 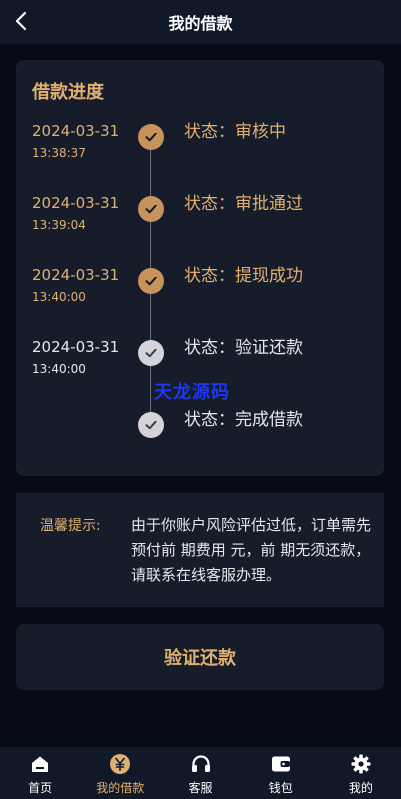 I want to click on step-status: 状态：审核中, so click(x=235, y=132).